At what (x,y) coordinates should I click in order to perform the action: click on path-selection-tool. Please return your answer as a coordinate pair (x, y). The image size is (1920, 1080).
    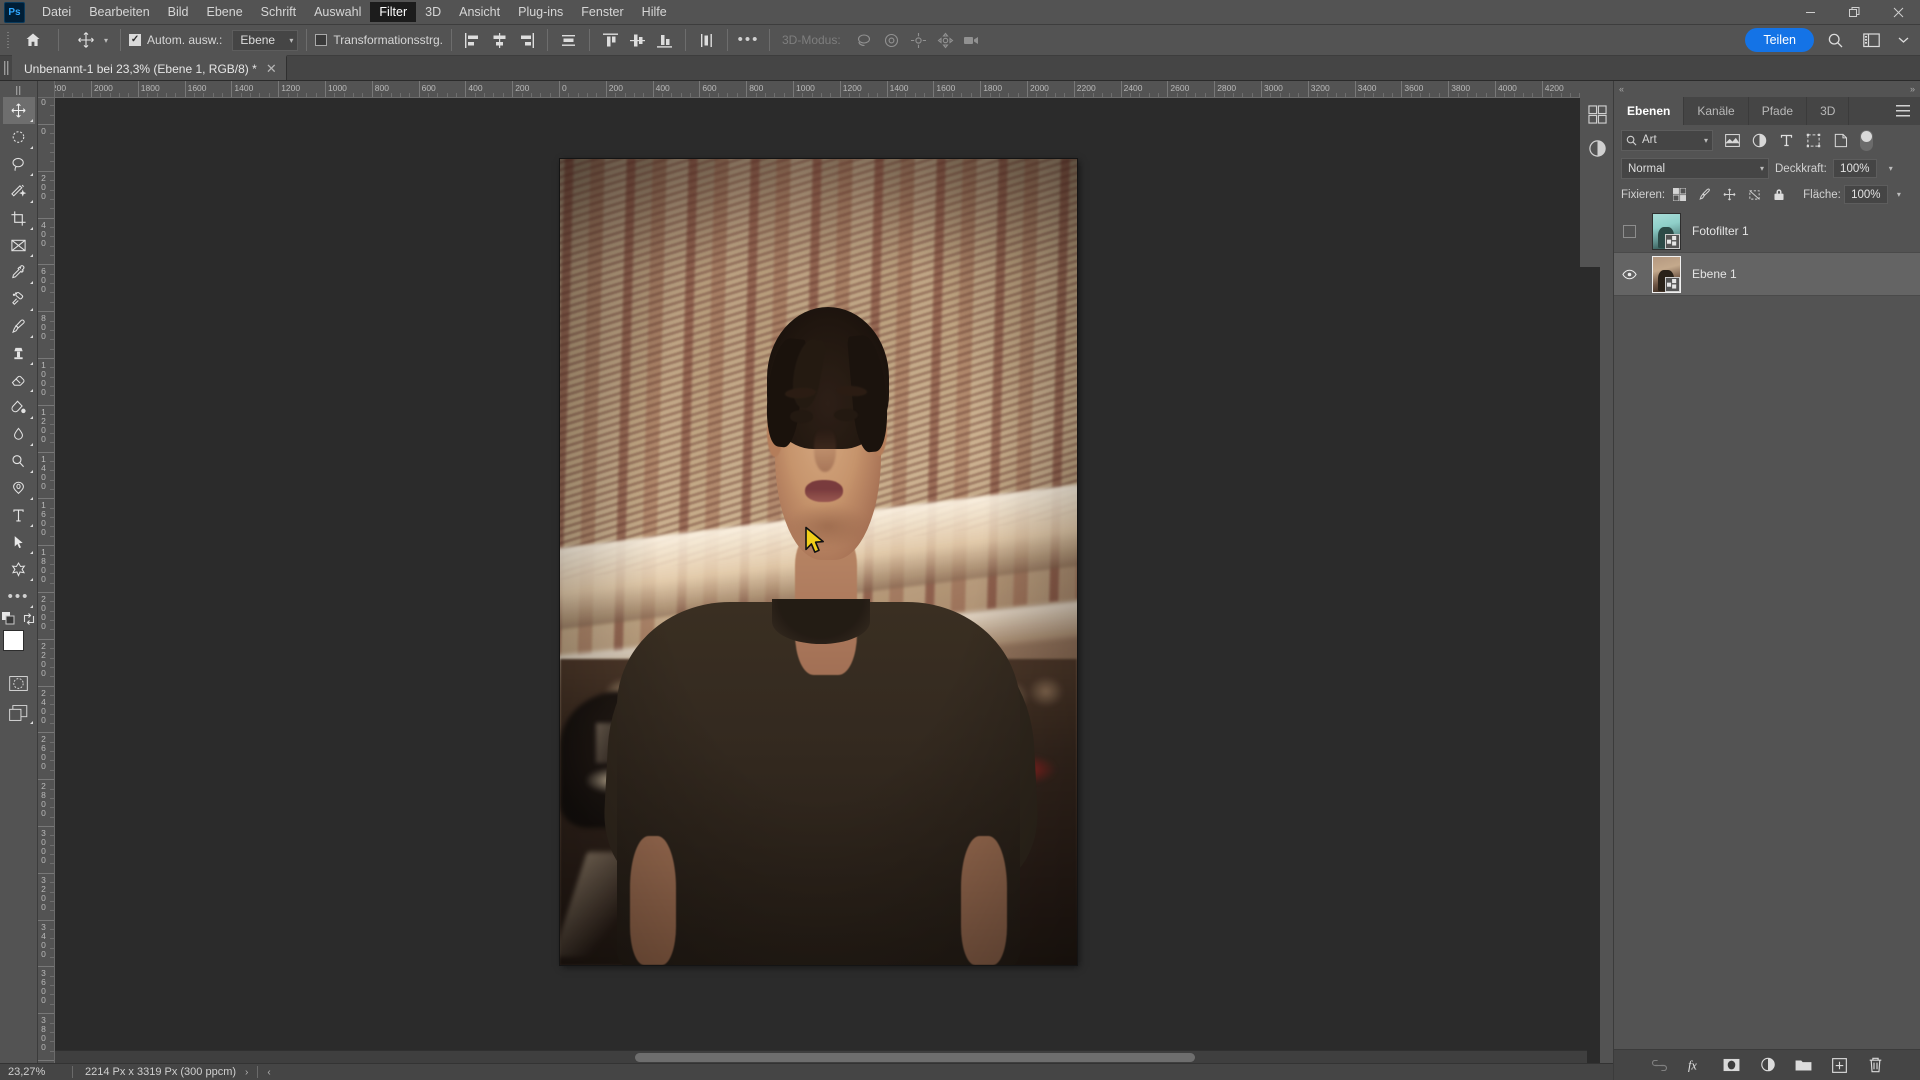
    Looking at the image, I should click on (19, 542).